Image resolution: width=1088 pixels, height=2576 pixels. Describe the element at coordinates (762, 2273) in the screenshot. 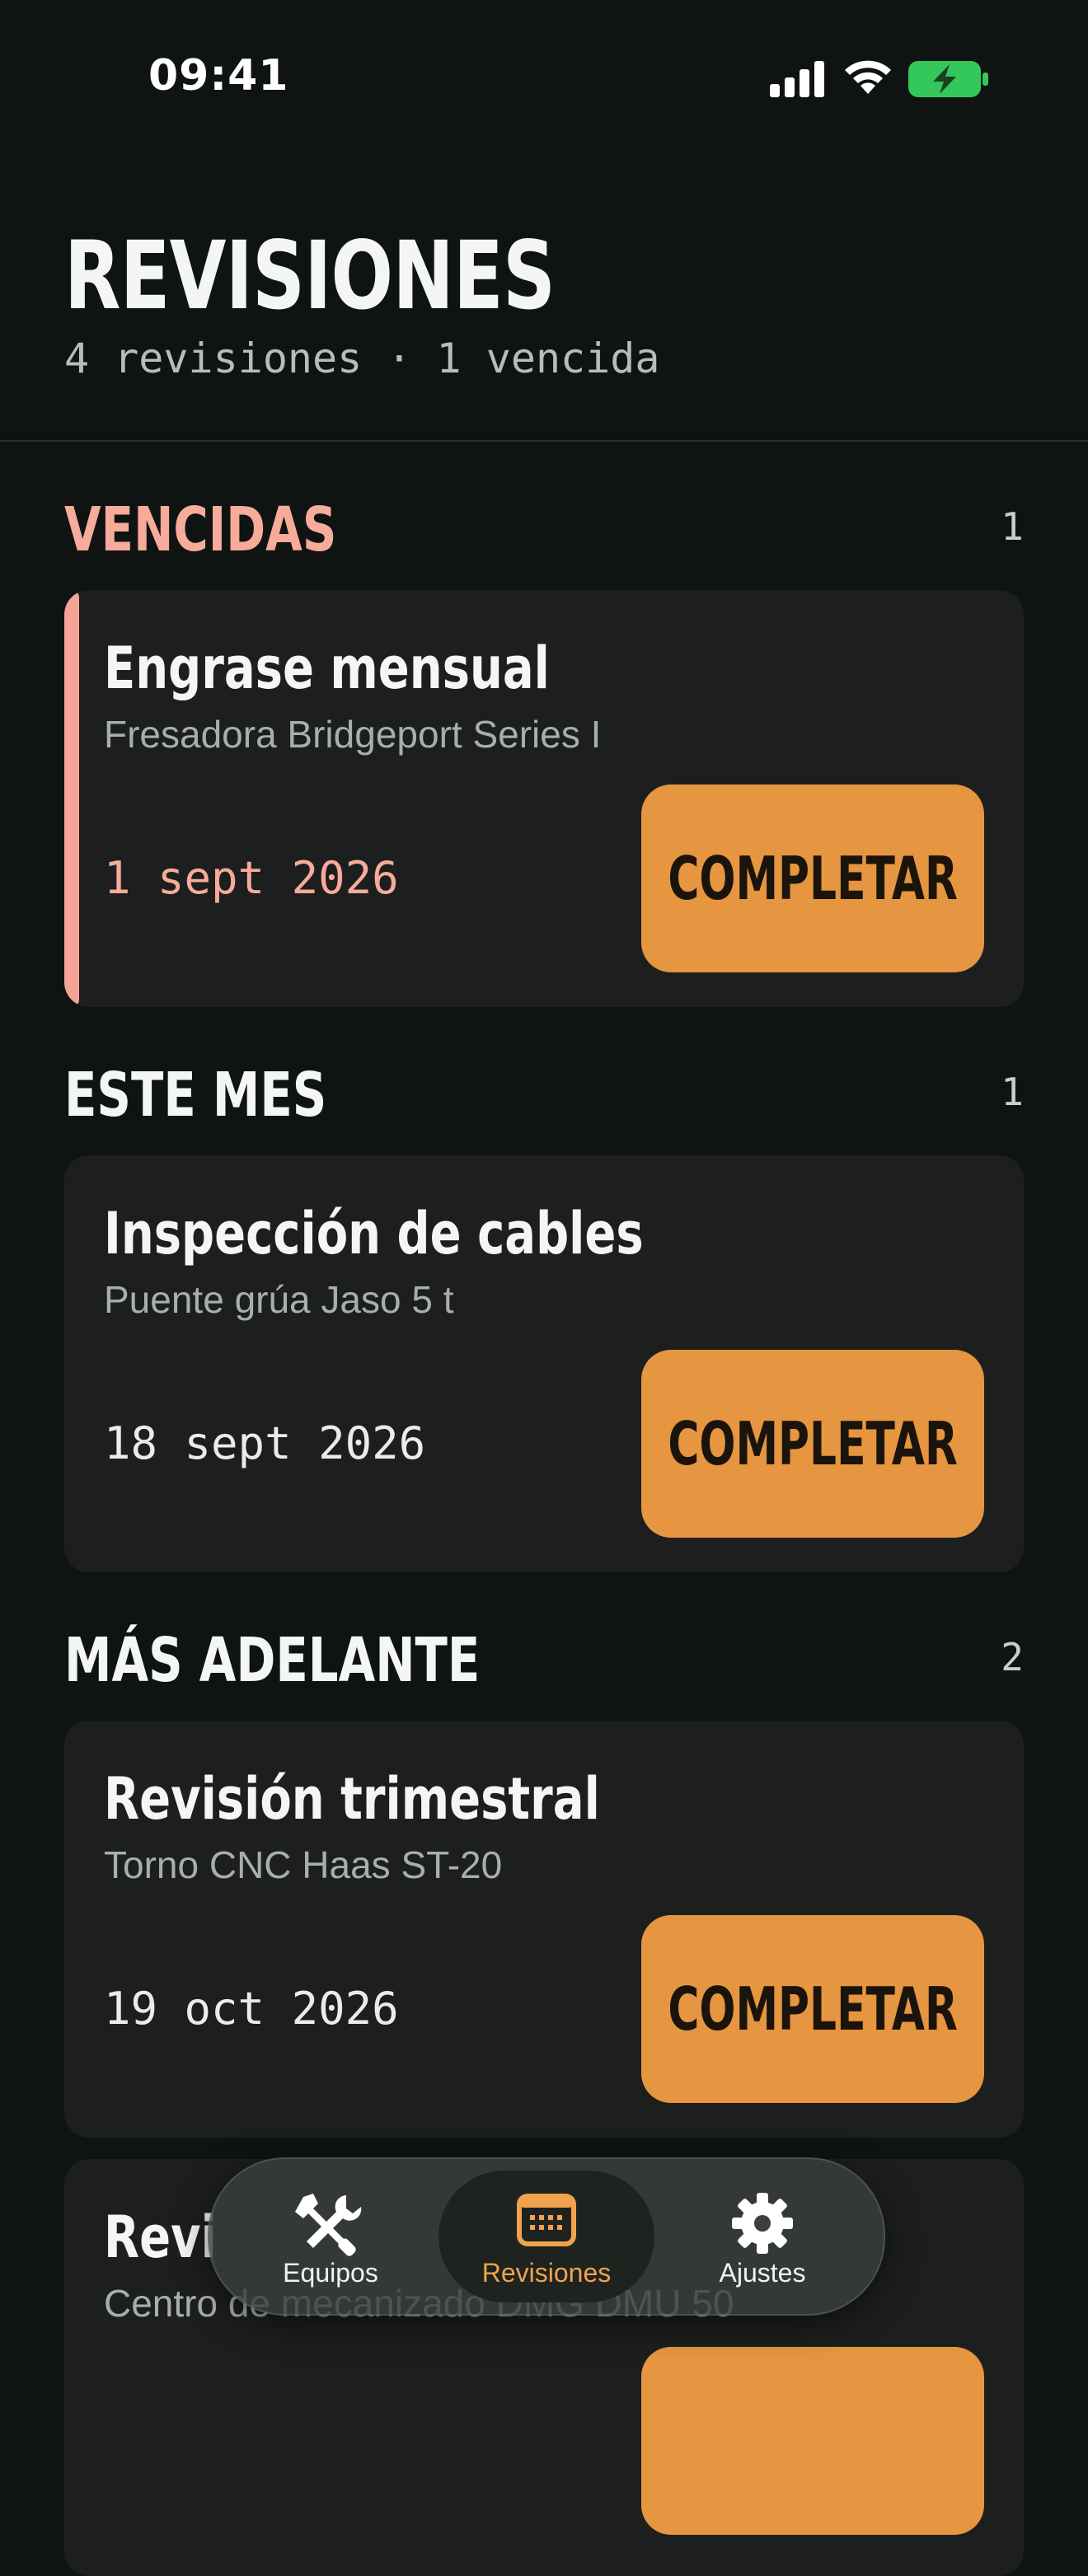

I see `tab-label: Ajustes` at that location.